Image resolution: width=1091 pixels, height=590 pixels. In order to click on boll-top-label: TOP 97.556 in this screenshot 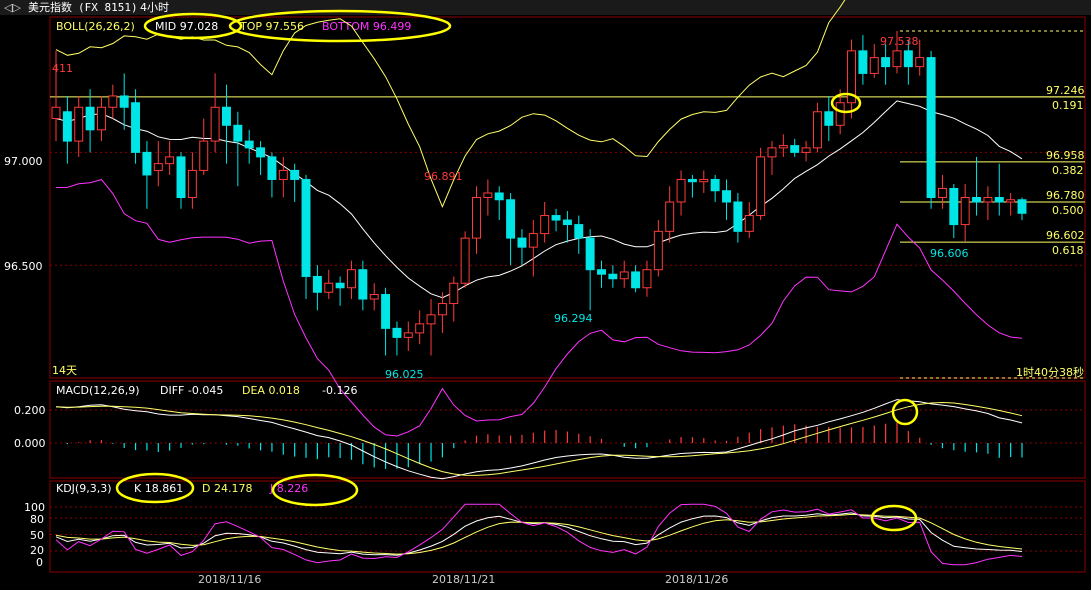, I will do `click(271, 26)`.